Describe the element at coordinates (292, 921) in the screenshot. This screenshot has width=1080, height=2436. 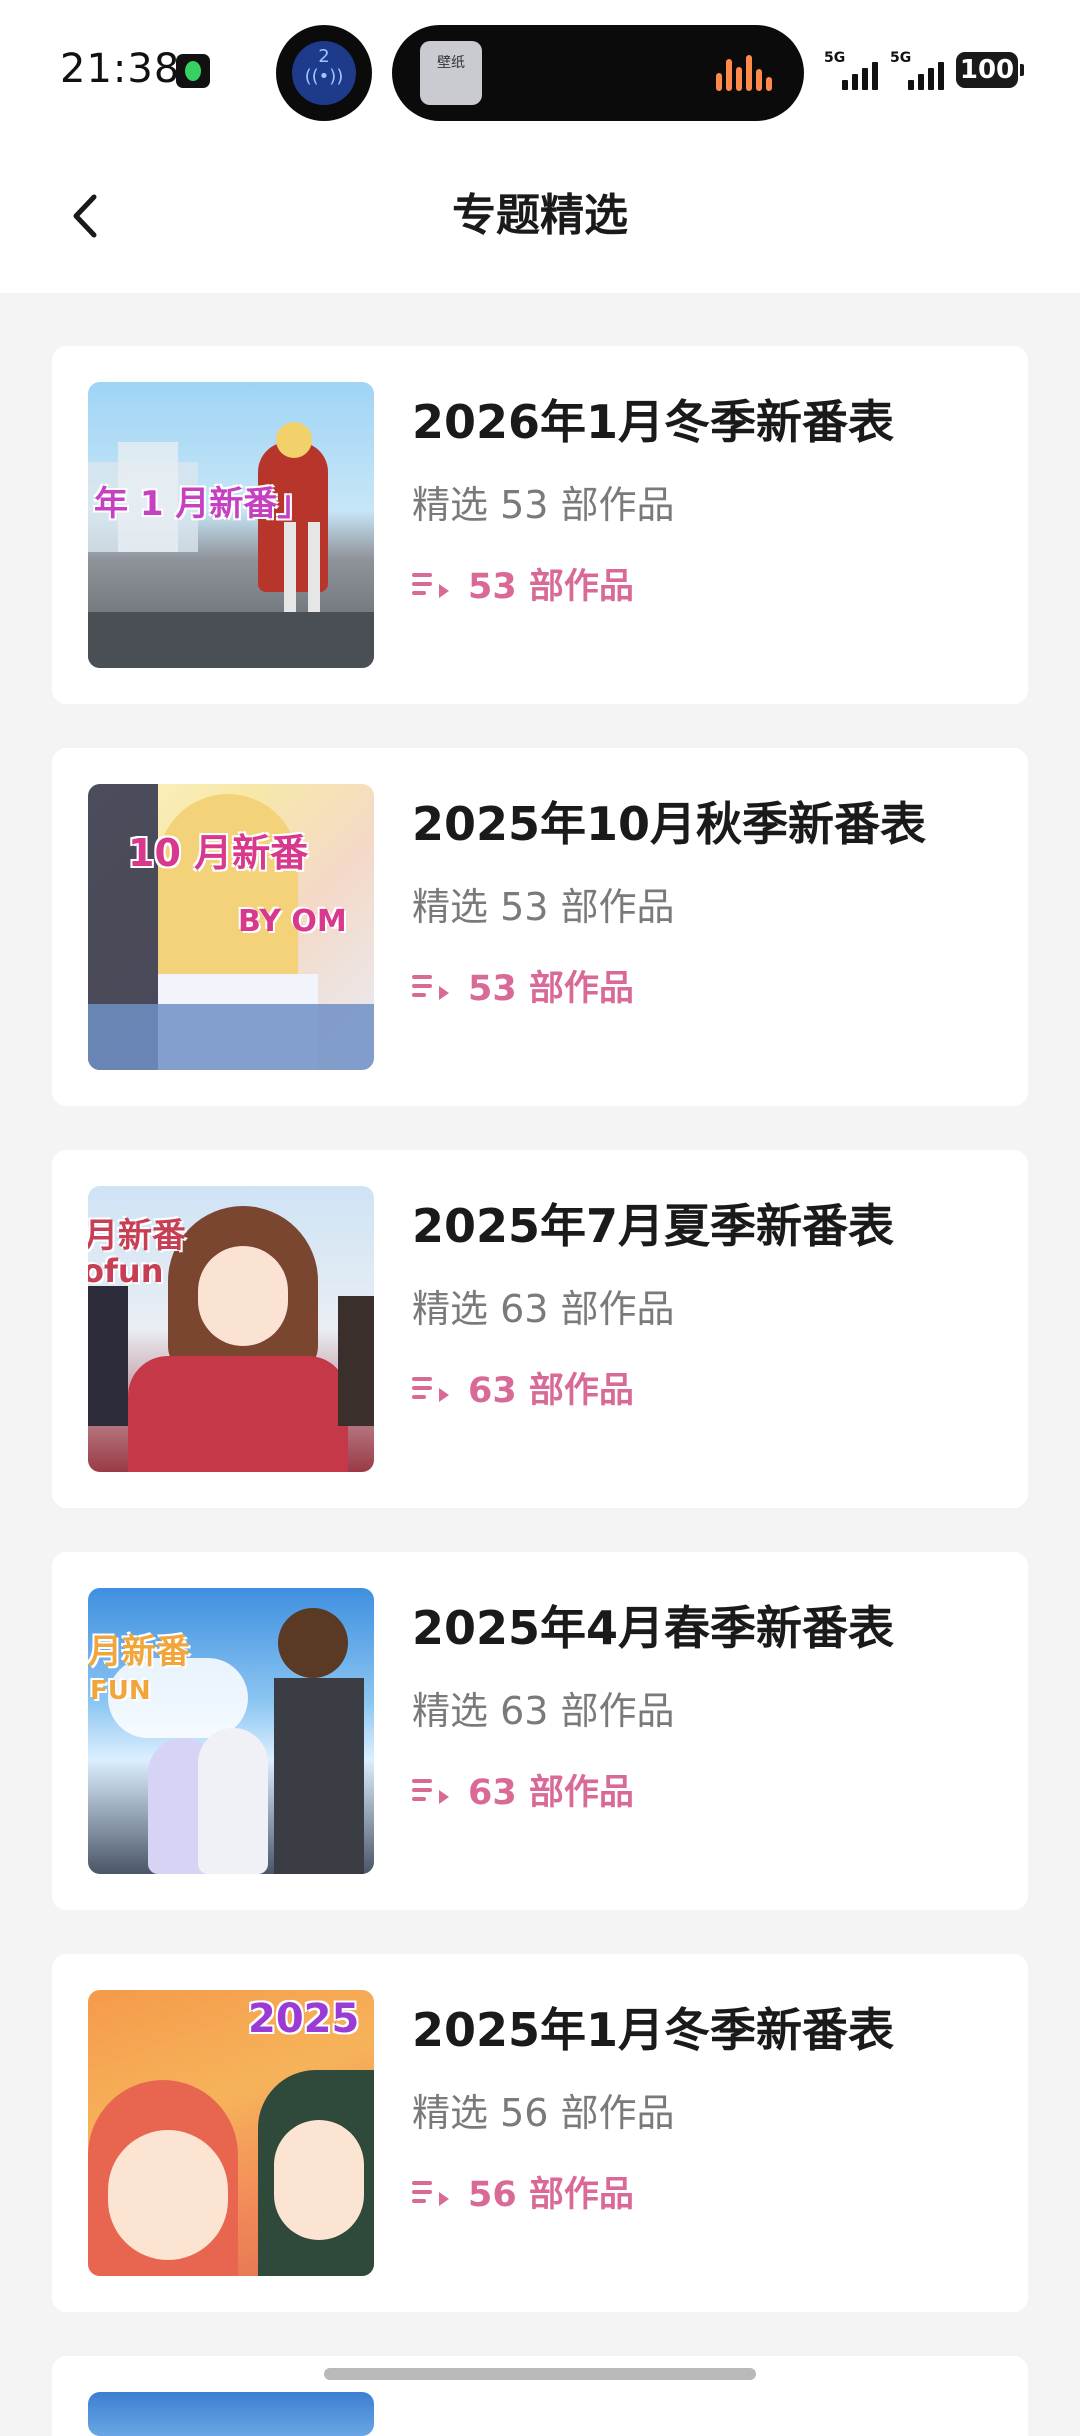
I see `cover-caption-secondary: BY OM` at that location.